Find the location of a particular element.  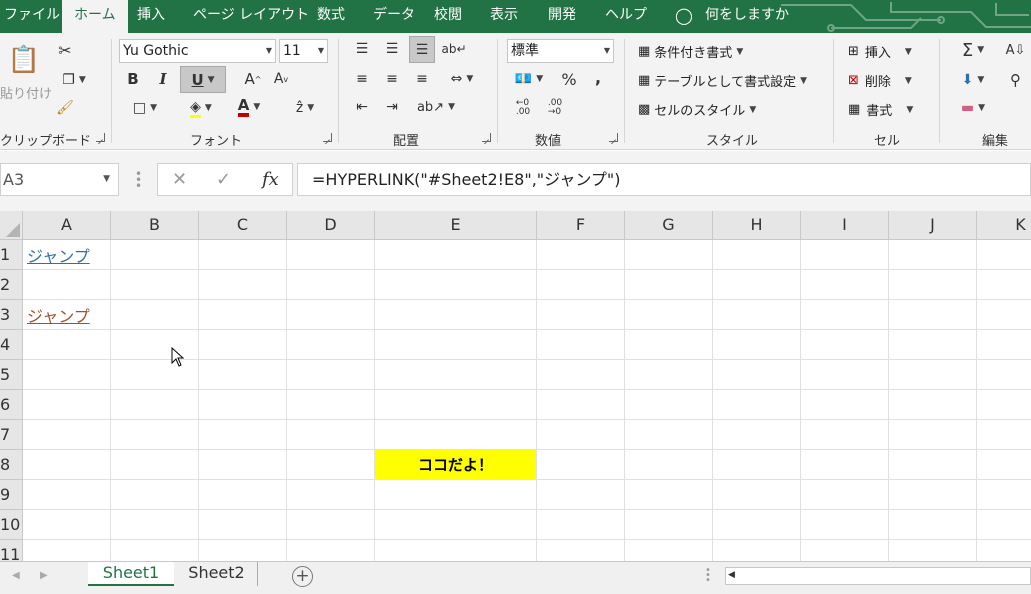

find-select-icon: ⚲ is located at coordinates (1015, 80).